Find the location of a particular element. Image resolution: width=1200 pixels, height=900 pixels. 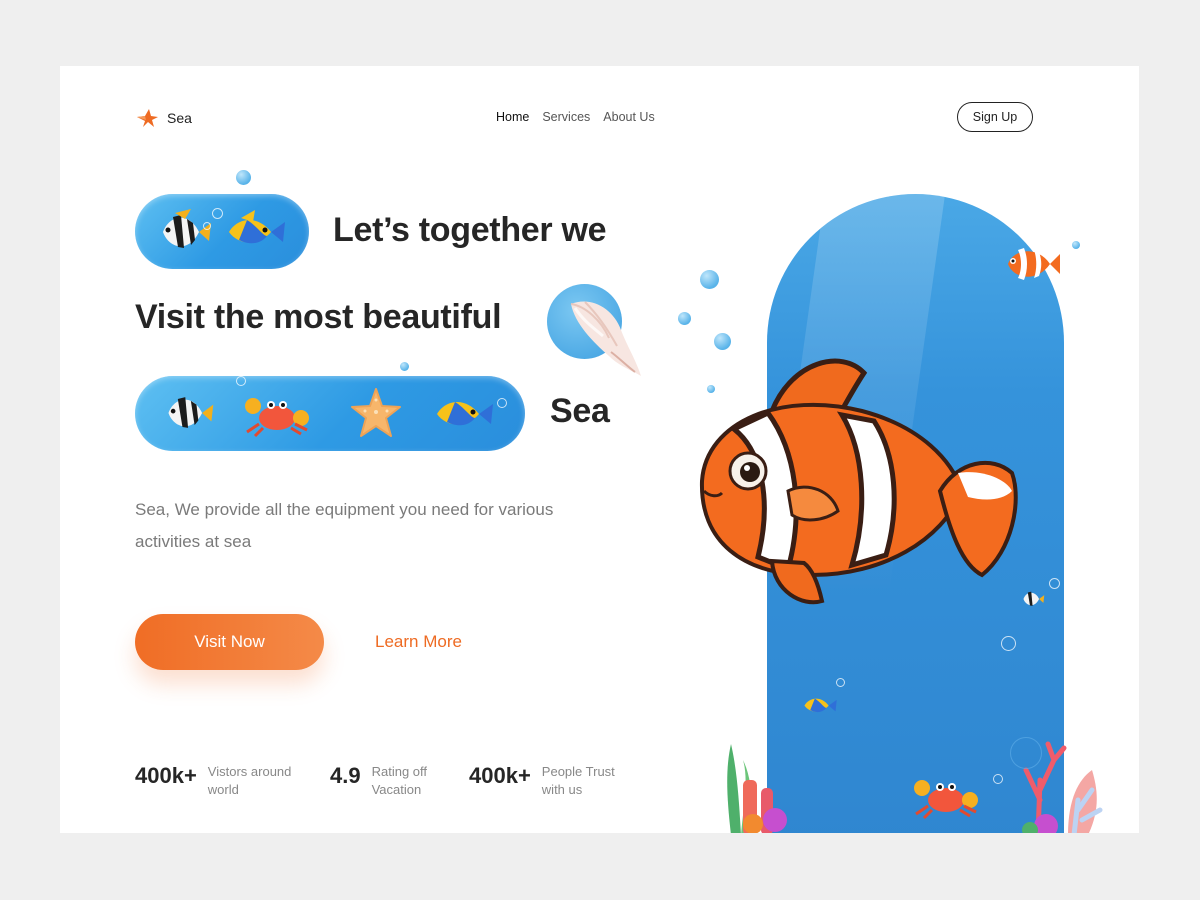

stat-value: 4.9 is located at coordinates (345, 775).